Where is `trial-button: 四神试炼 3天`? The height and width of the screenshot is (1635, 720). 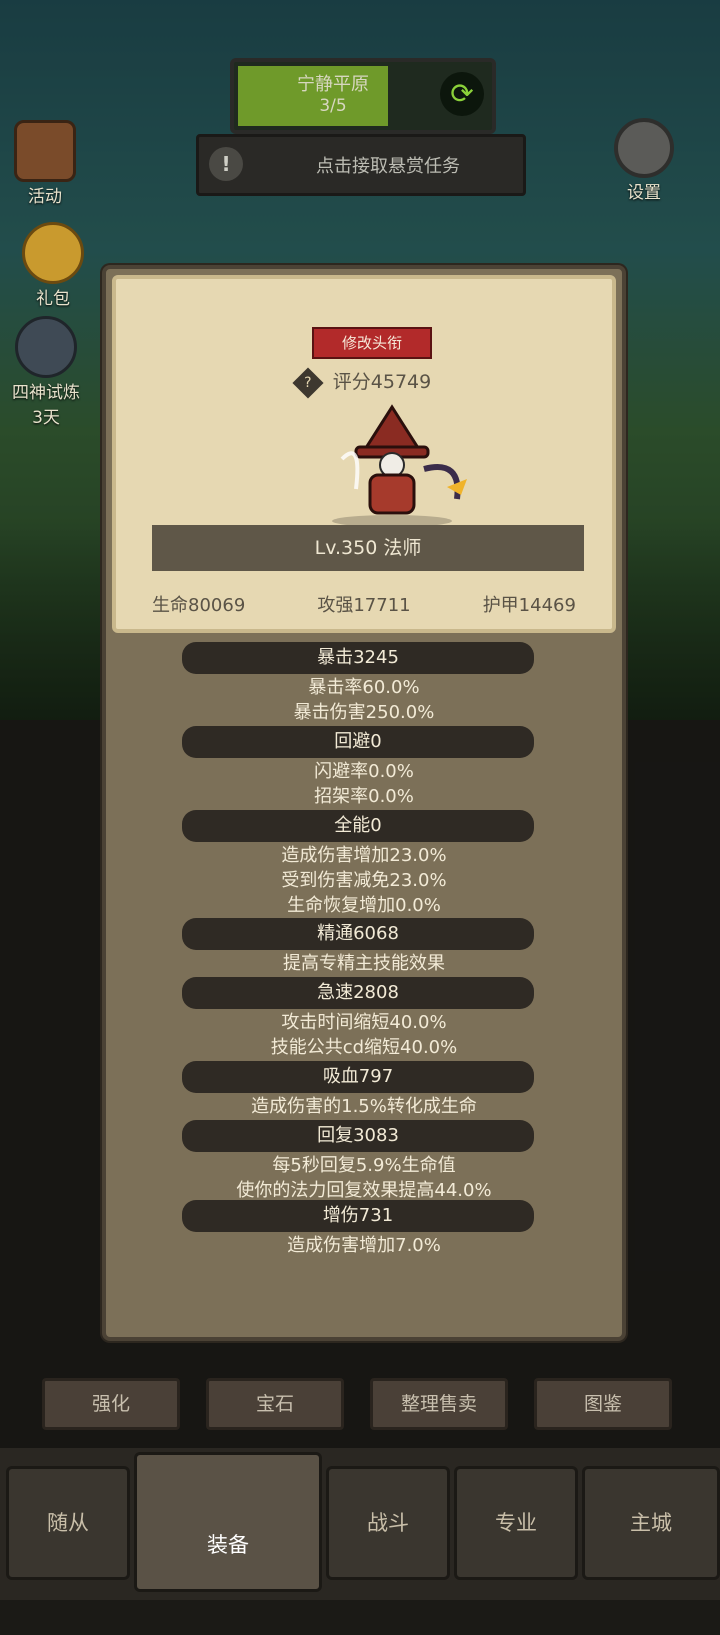
trial-button: 四神试炼 3天 is located at coordinates (46, 372).